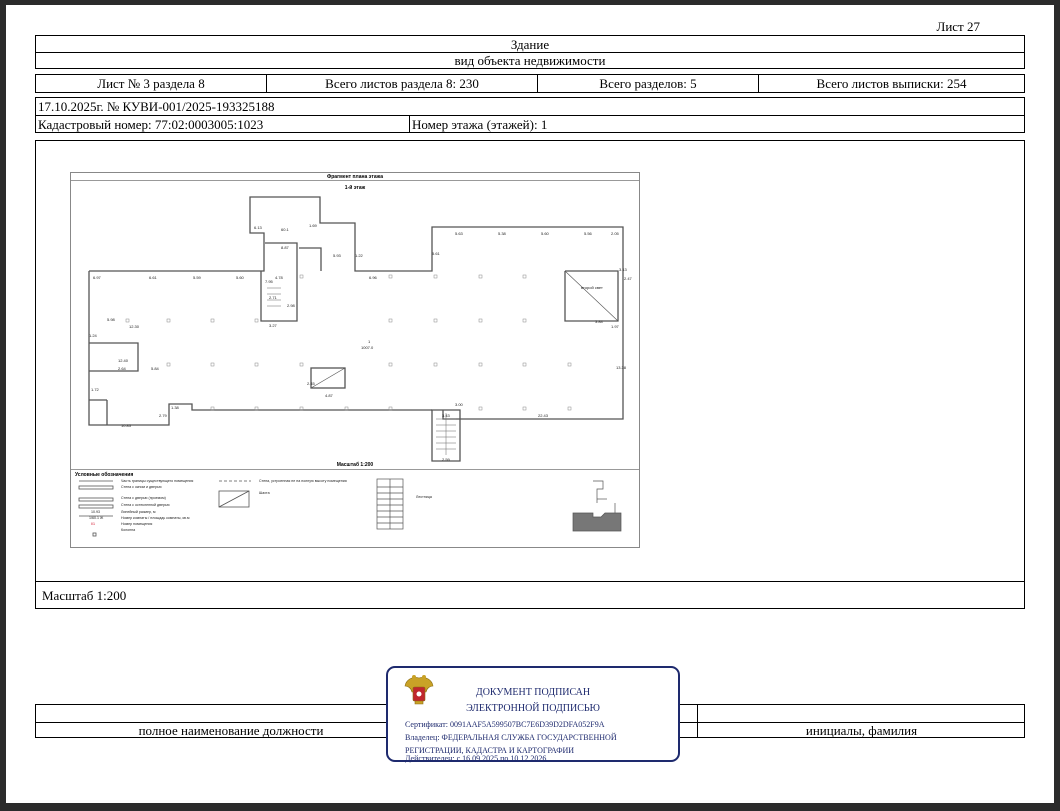  I want to click on cadastral-number: Кадастровый номер: 77:02:0003005:1023, so click(151, 124).